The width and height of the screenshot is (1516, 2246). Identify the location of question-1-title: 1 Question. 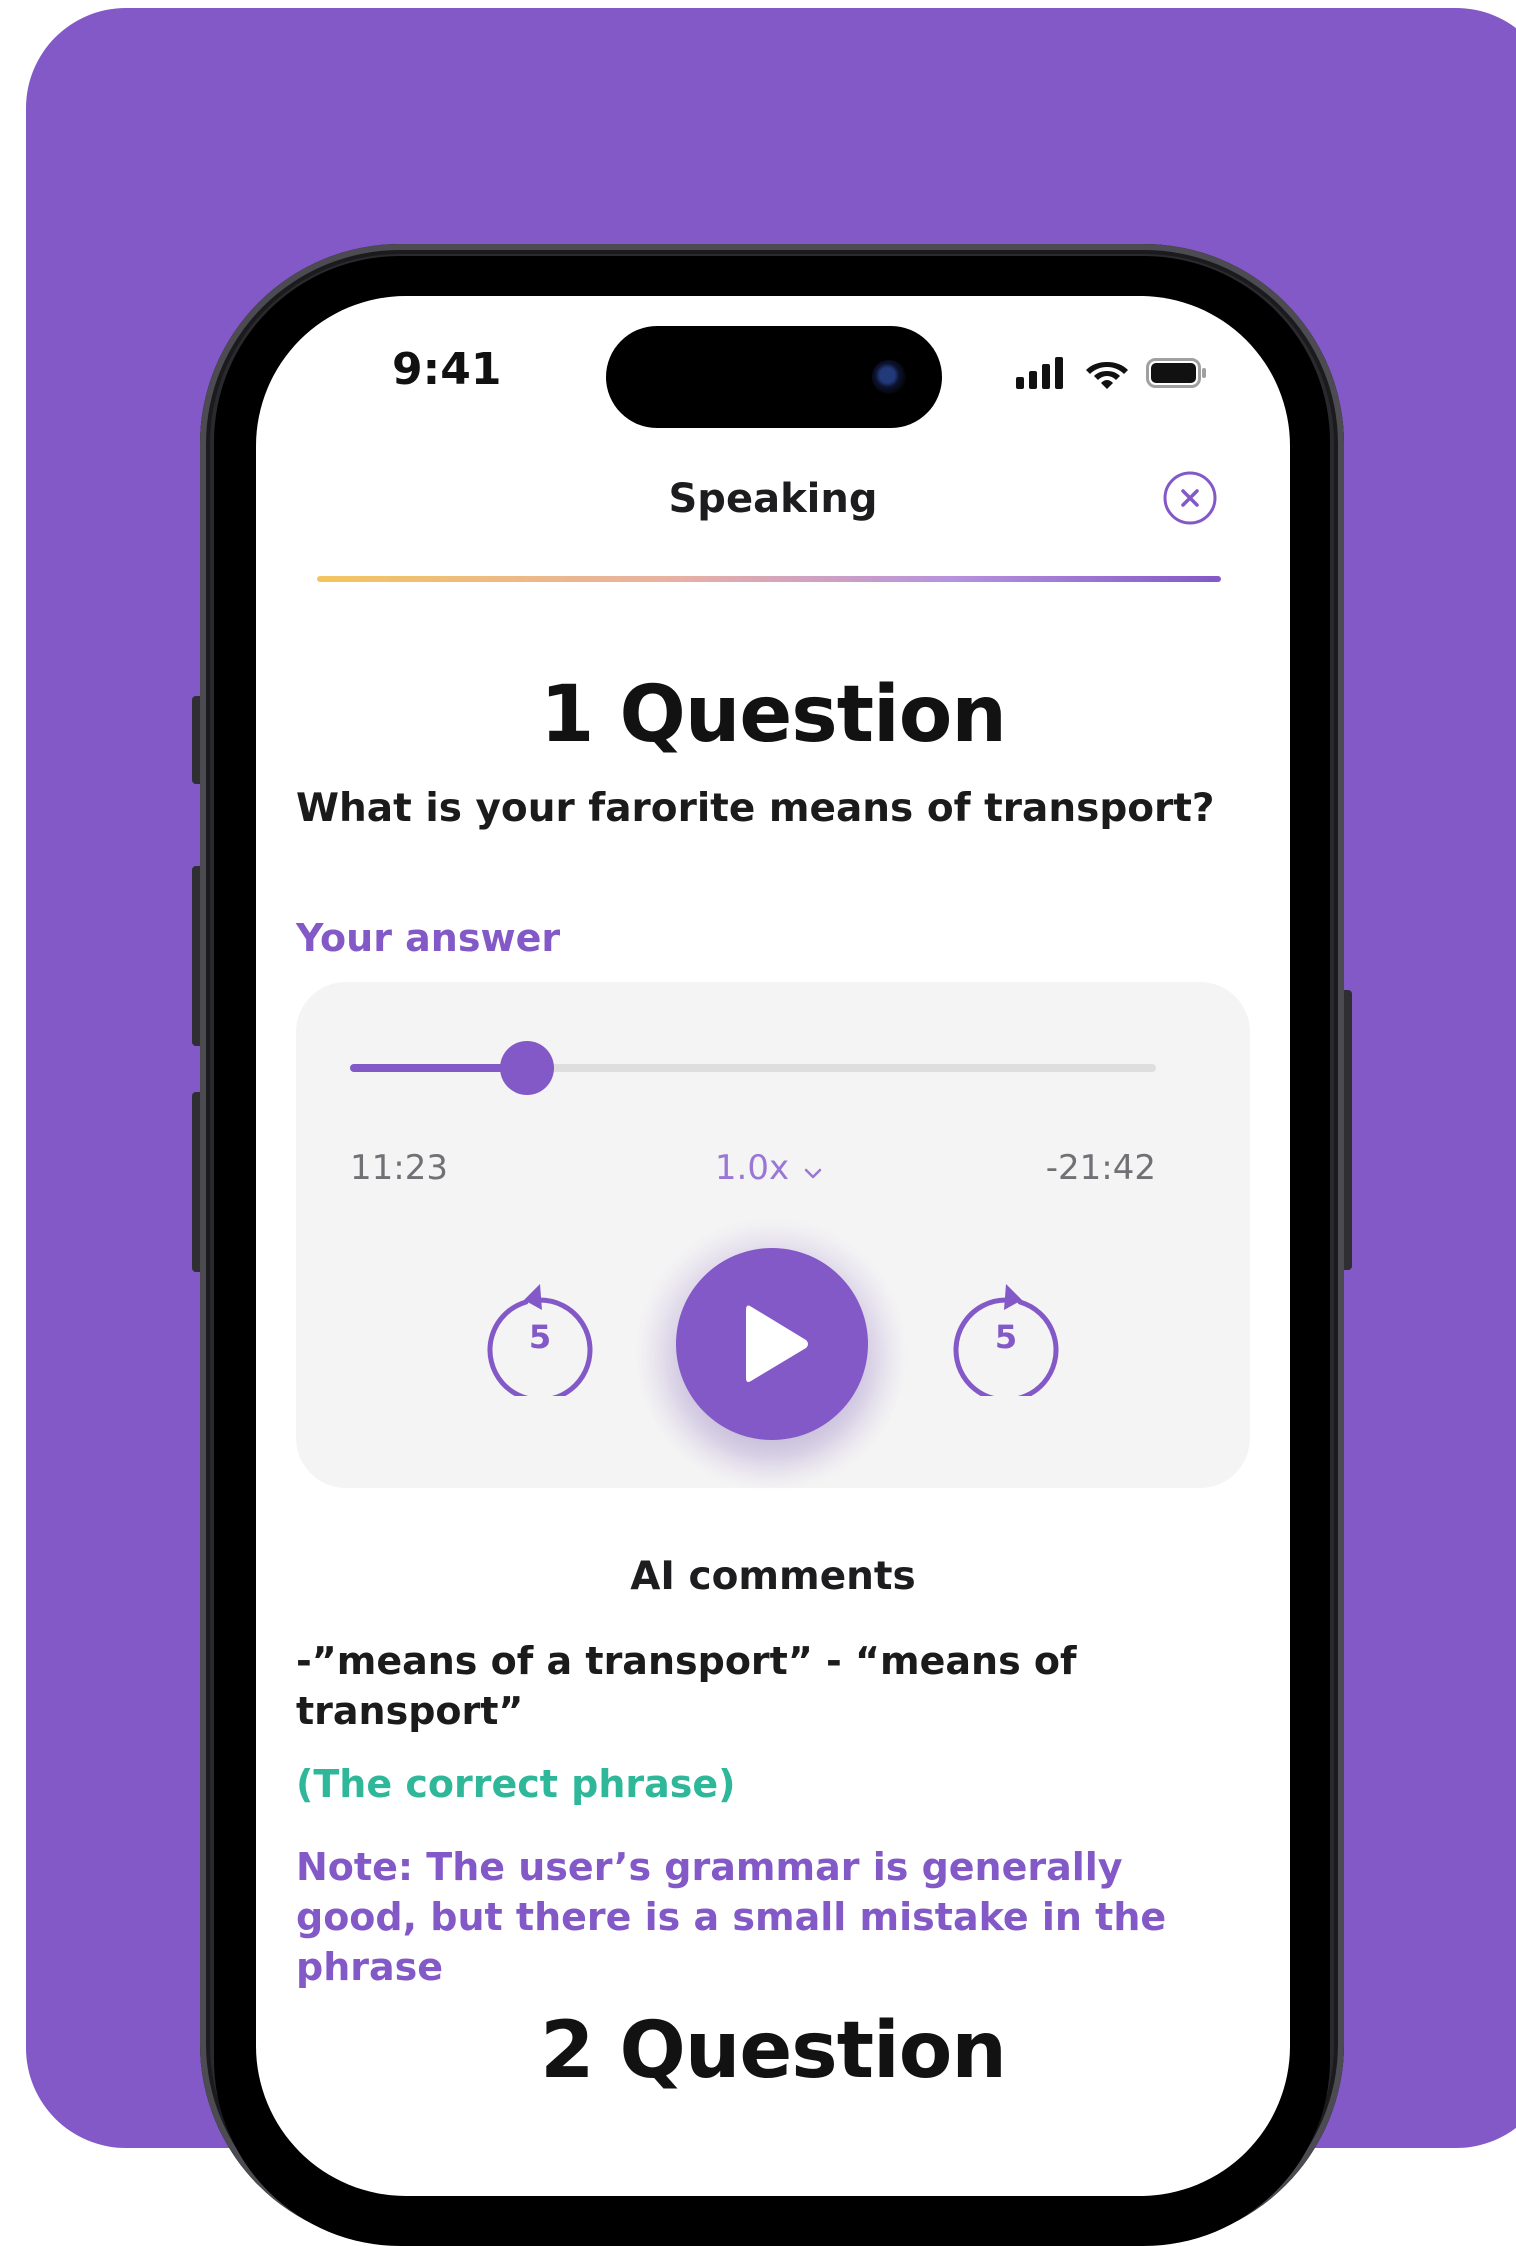
(773, 715).